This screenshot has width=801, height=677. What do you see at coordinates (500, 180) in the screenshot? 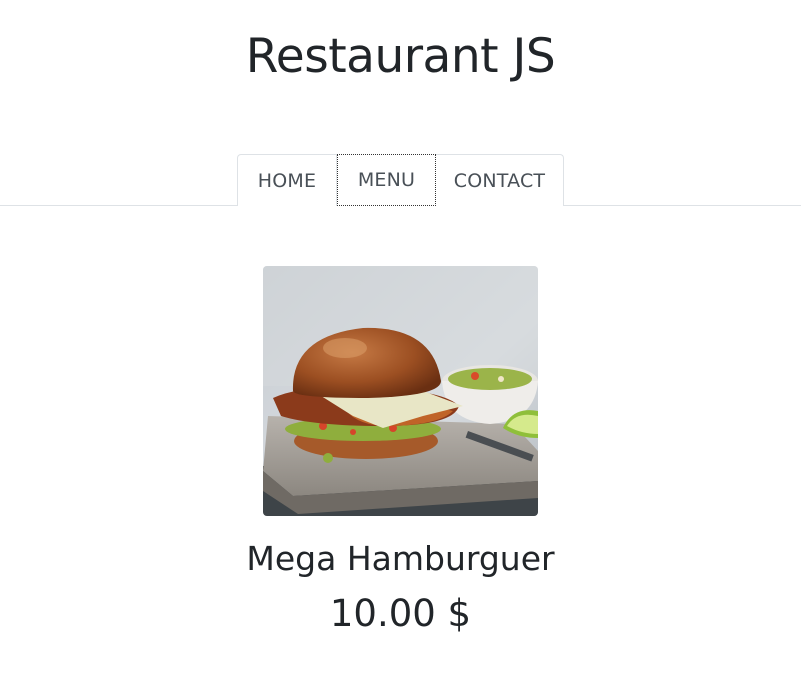
I see `tab-contact: CONTACT` at bounding box center [500, 180].